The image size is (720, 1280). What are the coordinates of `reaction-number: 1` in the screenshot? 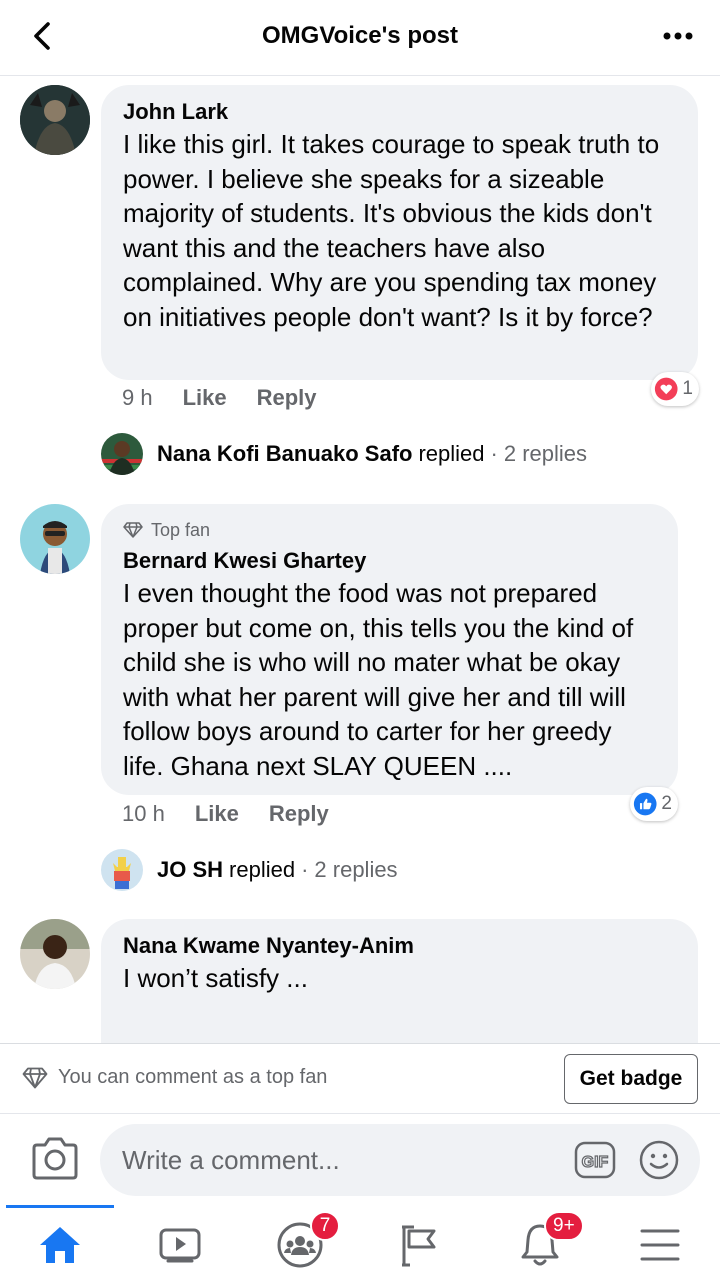 It's located at (687, 388).